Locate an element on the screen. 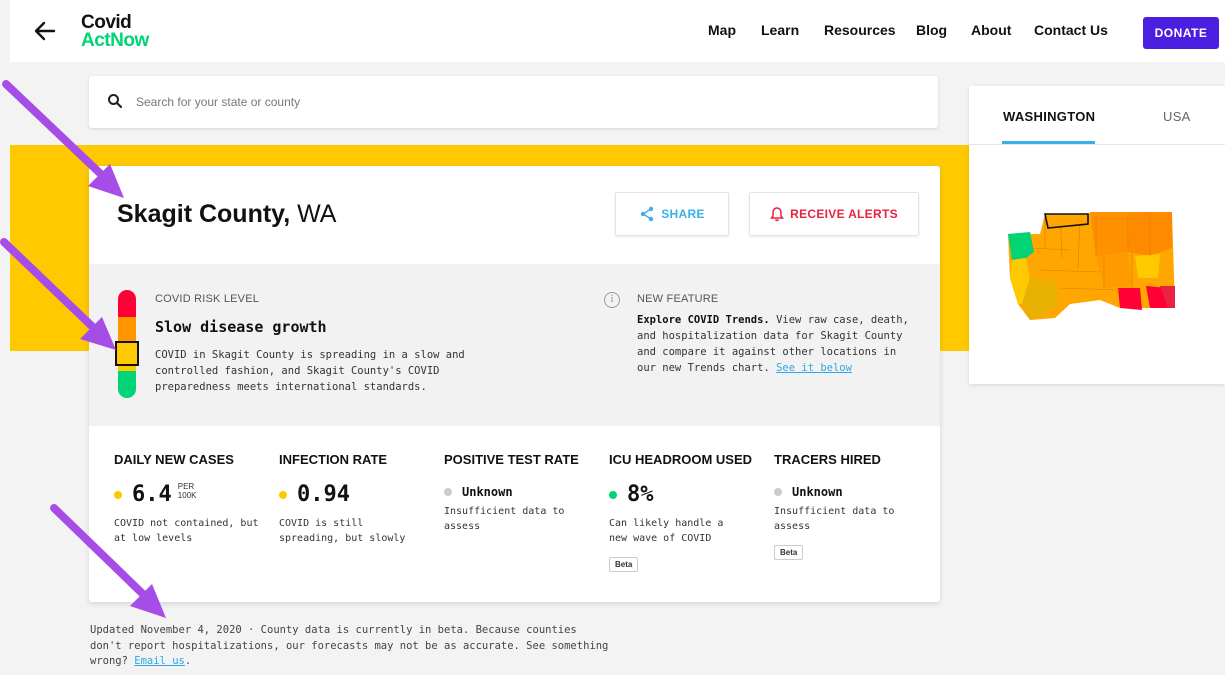  meter-segment-critical is located at coordinates (127, 303).